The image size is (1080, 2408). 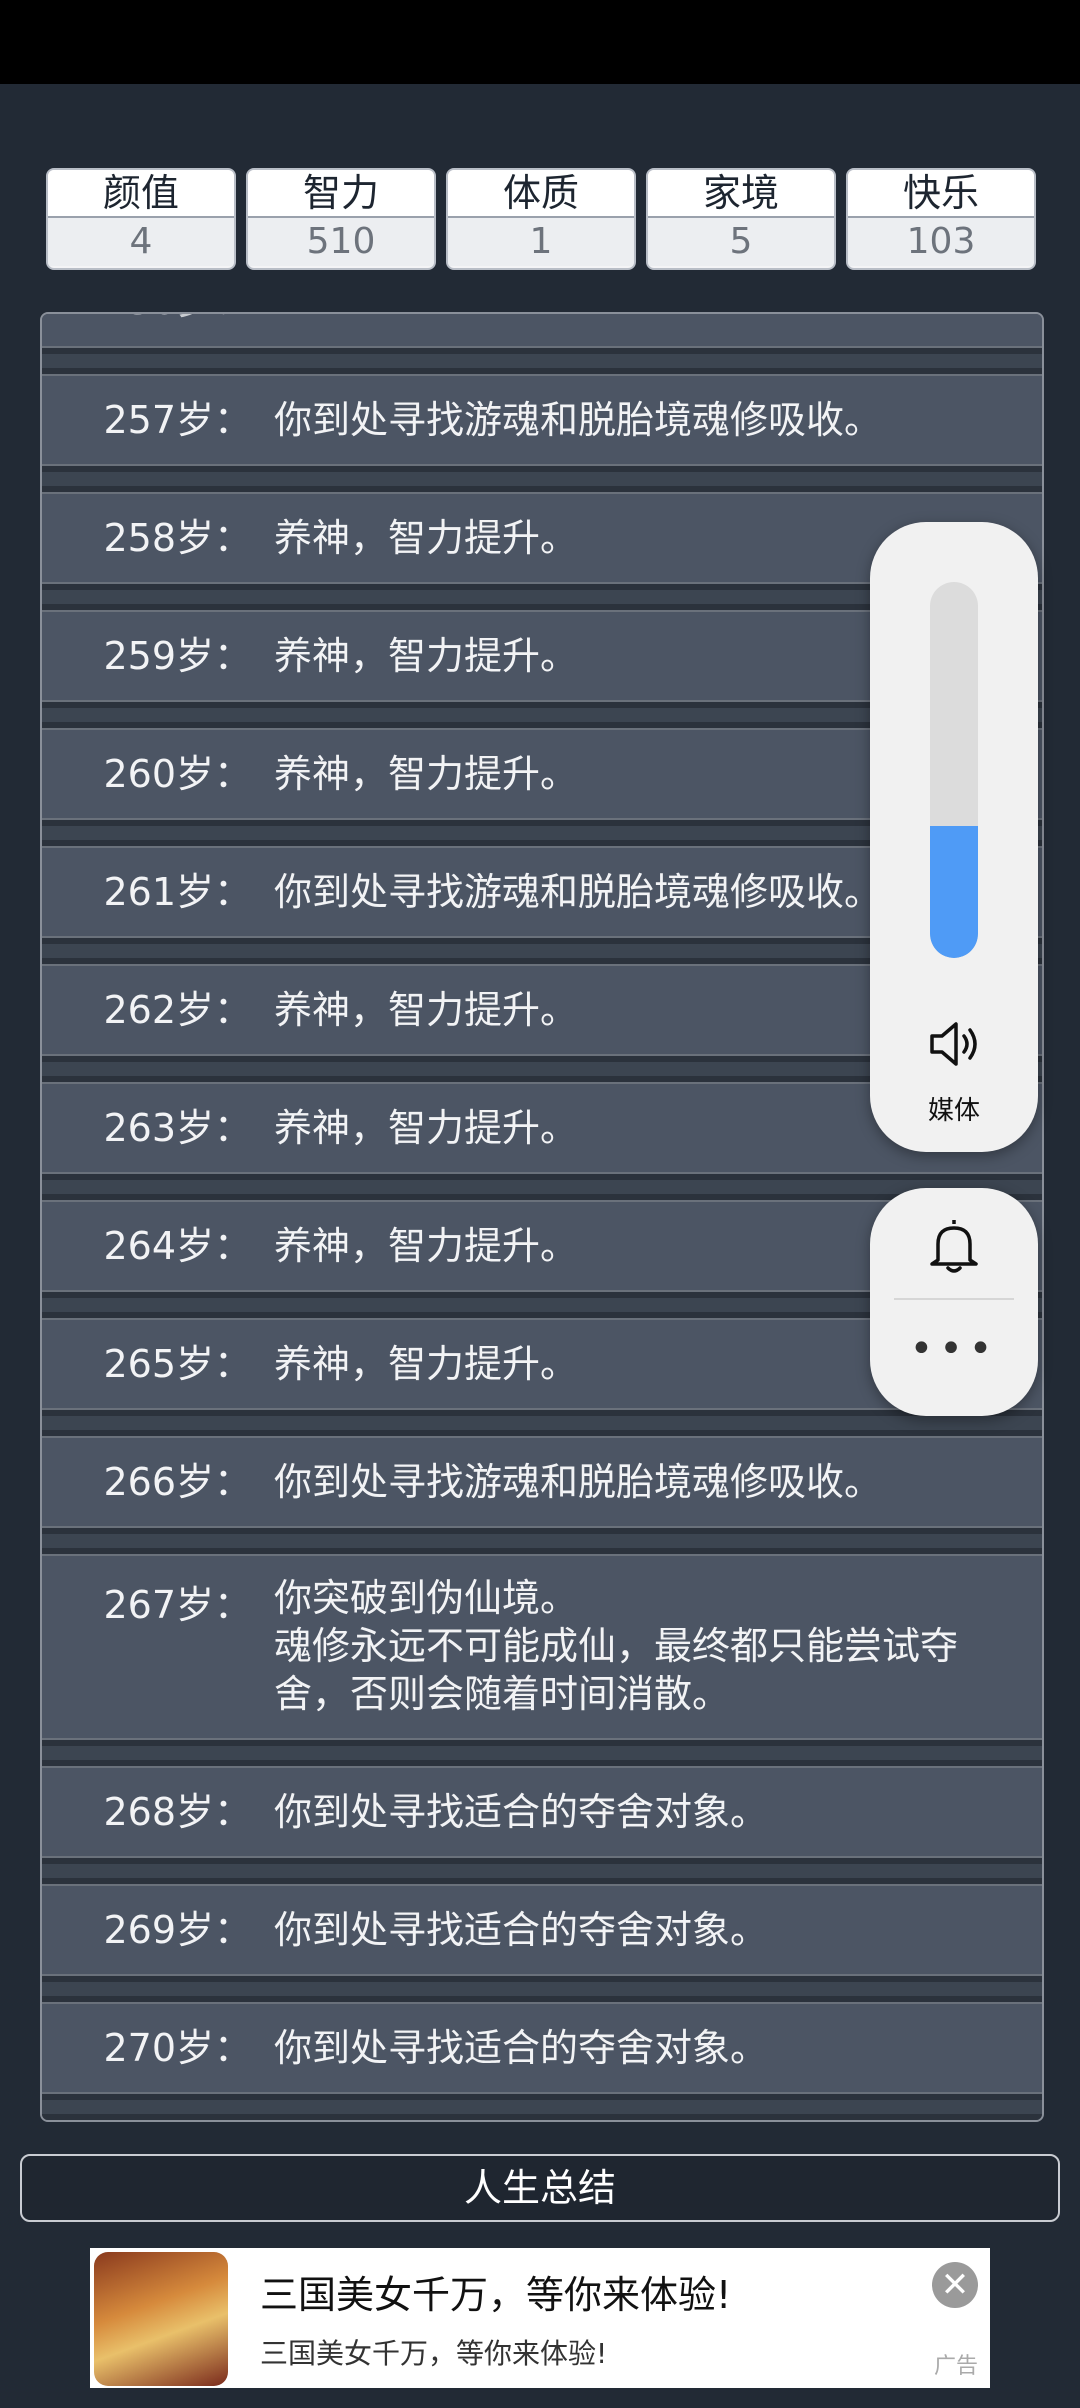 I want to click on more-icon: •••, so click(x=954, y=1349).